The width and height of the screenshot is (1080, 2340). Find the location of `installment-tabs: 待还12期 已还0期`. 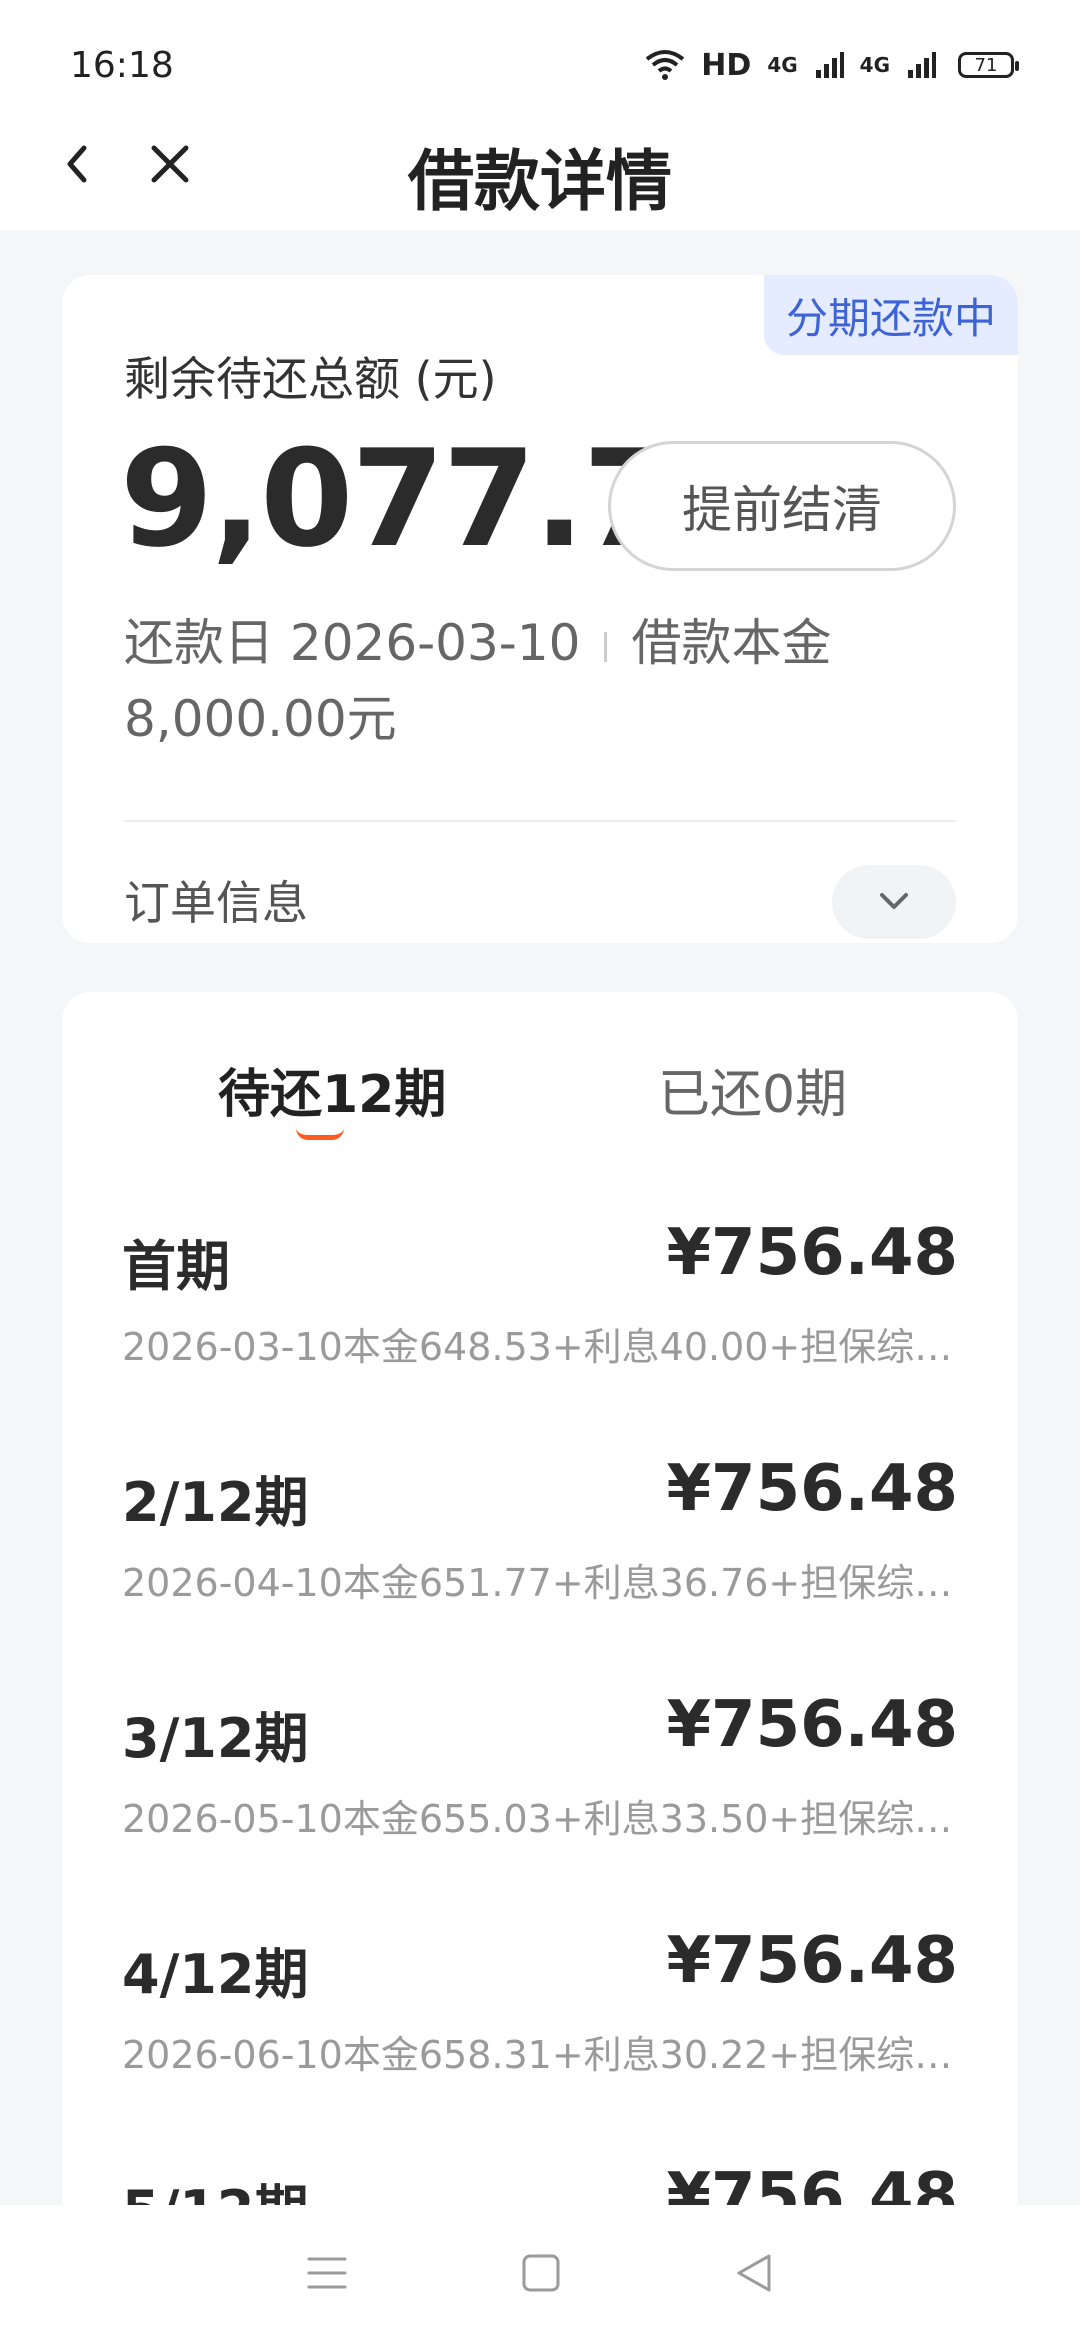

installment-tabs: 待还12期 已还0期 is located at coordinates (540, 1077).